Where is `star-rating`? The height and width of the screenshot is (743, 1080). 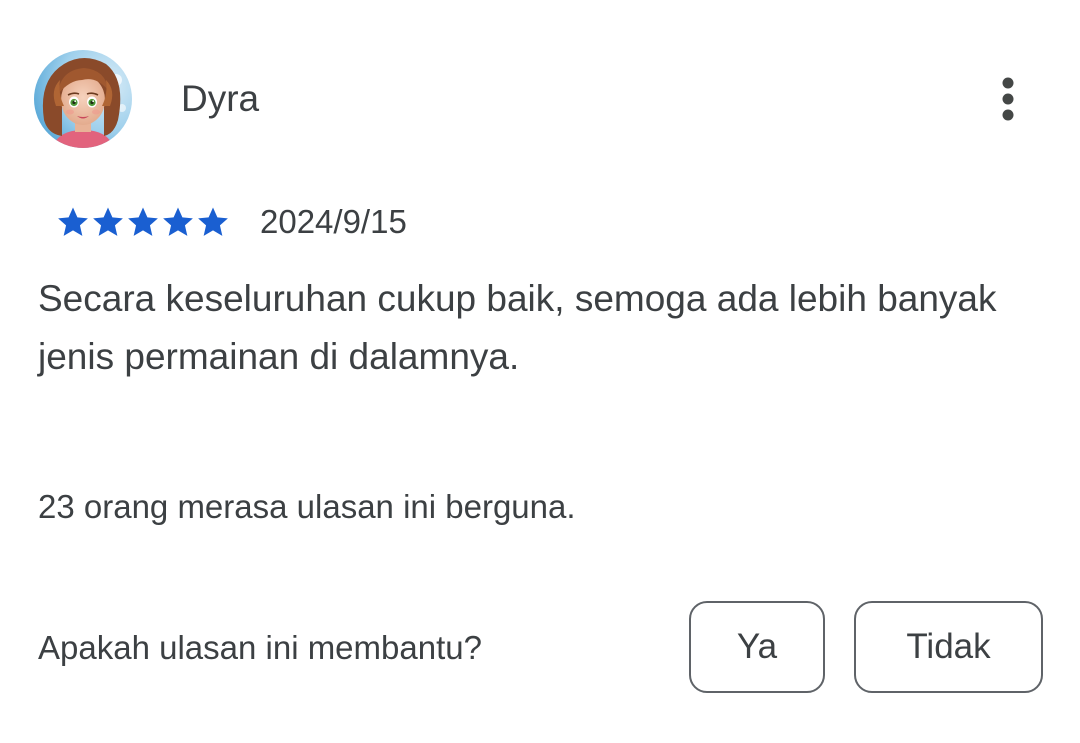 star-rating is located at coordinates (143, 222).